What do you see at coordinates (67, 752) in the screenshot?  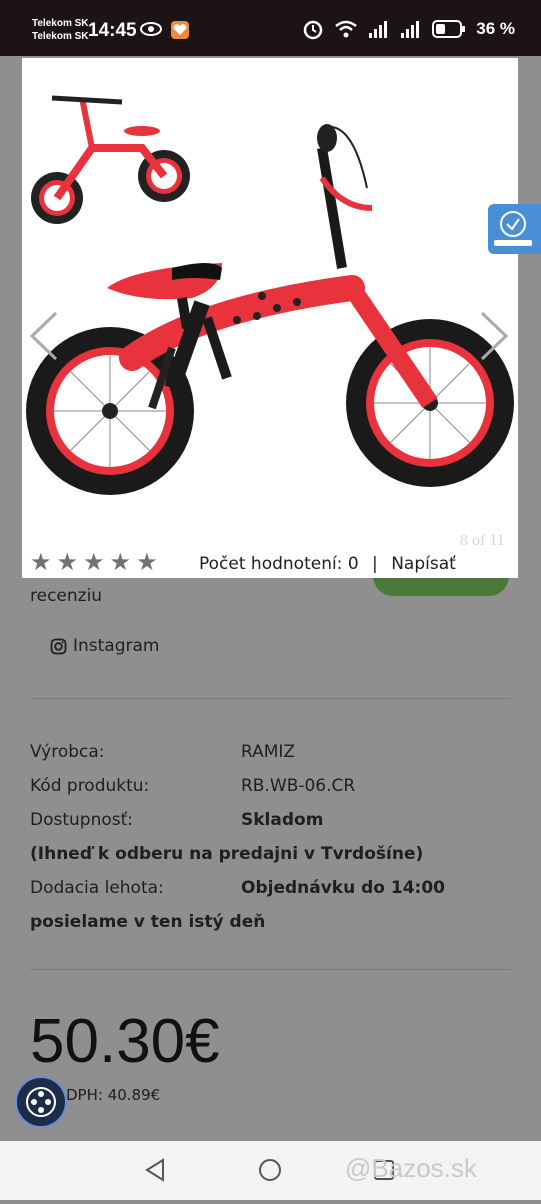 I see `manufacturer-label: Výrobca:` at bounding box center [67, 752].